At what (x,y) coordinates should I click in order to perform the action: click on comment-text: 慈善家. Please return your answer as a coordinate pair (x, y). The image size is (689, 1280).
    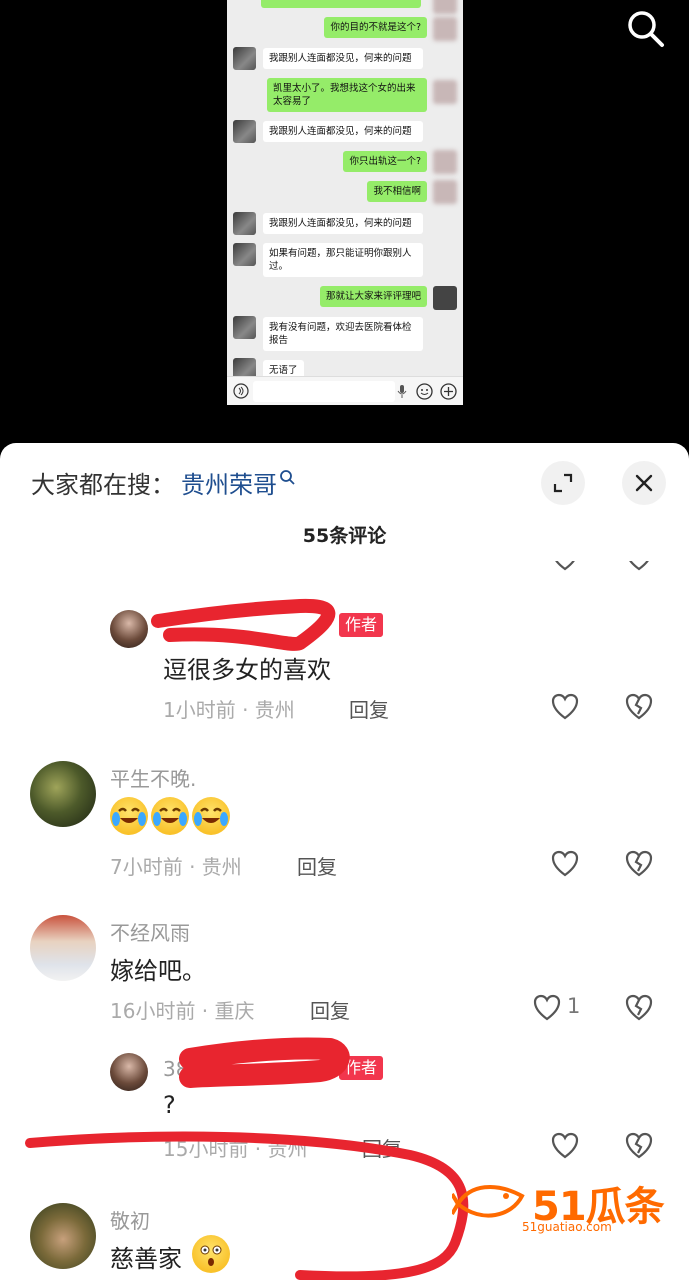
    Looking at the image, I should click on (146, 1259).